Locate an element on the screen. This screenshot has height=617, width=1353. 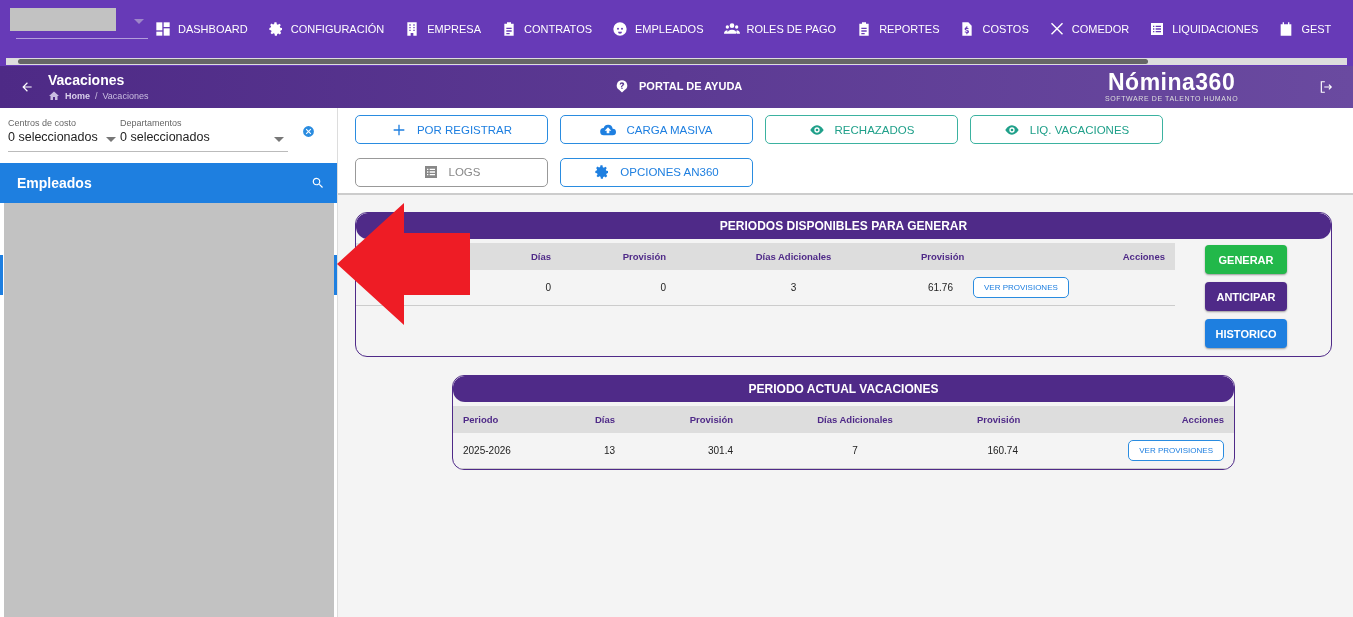
horizontal-scrollbar is located at coordinates (676, 61).